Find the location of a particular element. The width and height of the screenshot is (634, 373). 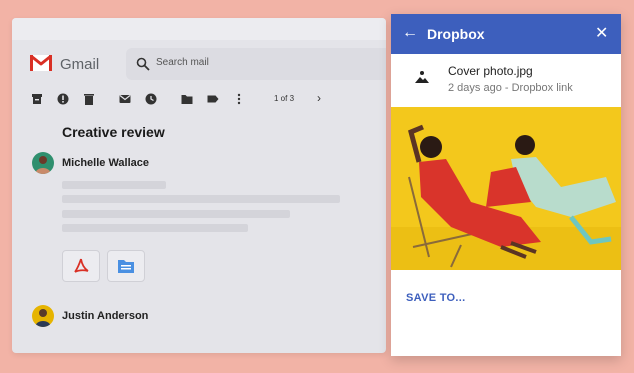

email-subject: Creative review is located at coordinates (113, 132).